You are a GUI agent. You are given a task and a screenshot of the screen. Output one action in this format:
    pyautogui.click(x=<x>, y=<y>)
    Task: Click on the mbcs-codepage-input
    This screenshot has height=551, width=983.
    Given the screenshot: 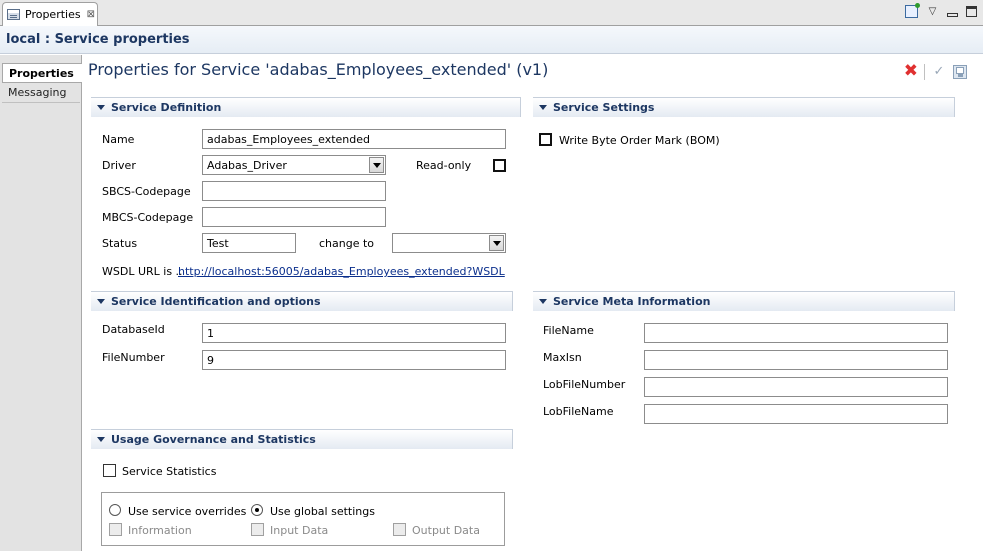 What is the action you would take?
    pyautogui.click(x=294, y=217)
    